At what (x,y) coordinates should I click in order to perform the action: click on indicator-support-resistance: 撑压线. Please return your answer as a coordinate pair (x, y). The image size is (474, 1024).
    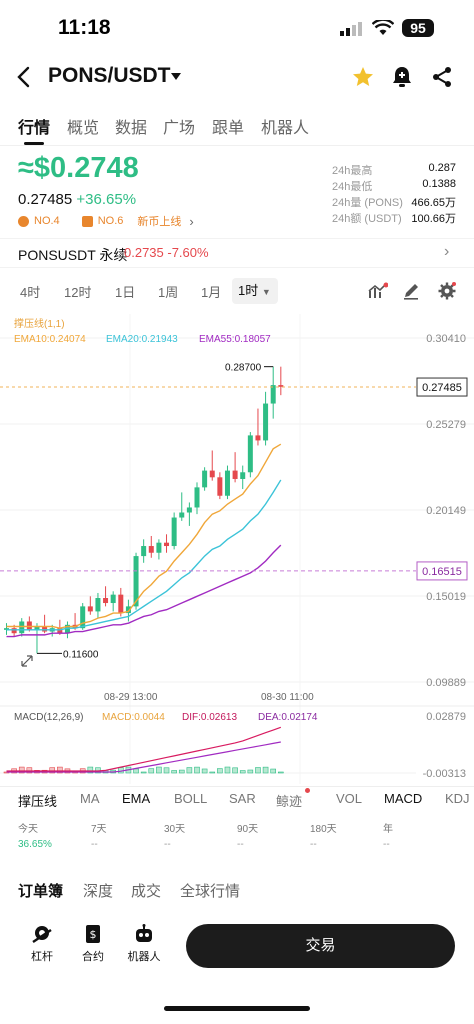
    Looking at the image, I should click on (37, 800).